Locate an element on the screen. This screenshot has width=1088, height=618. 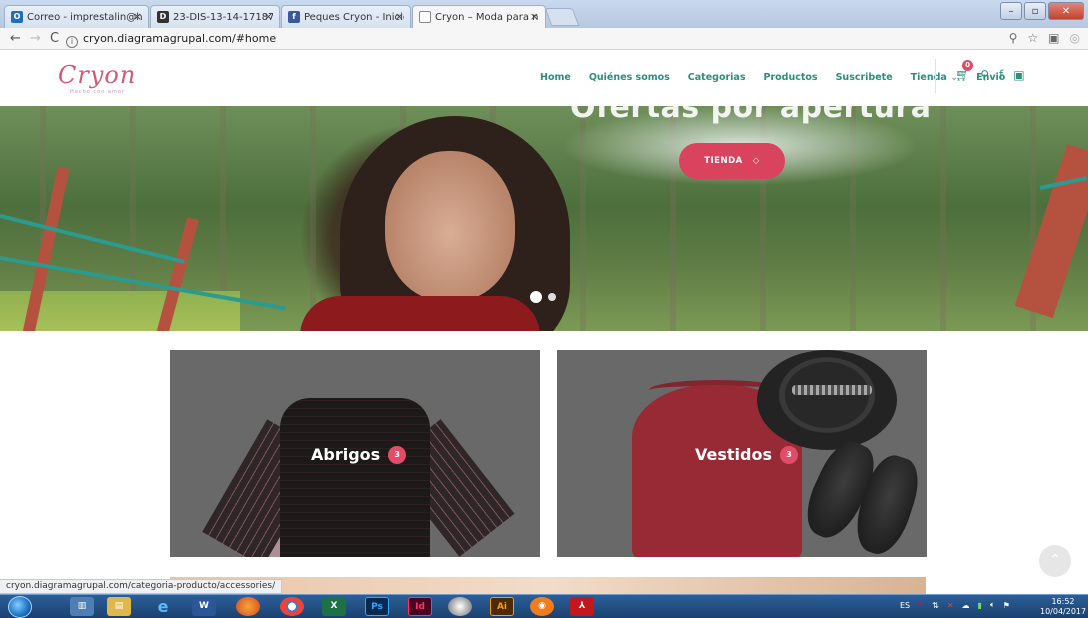
reload-icon: C is located at coordinates (54, 39).